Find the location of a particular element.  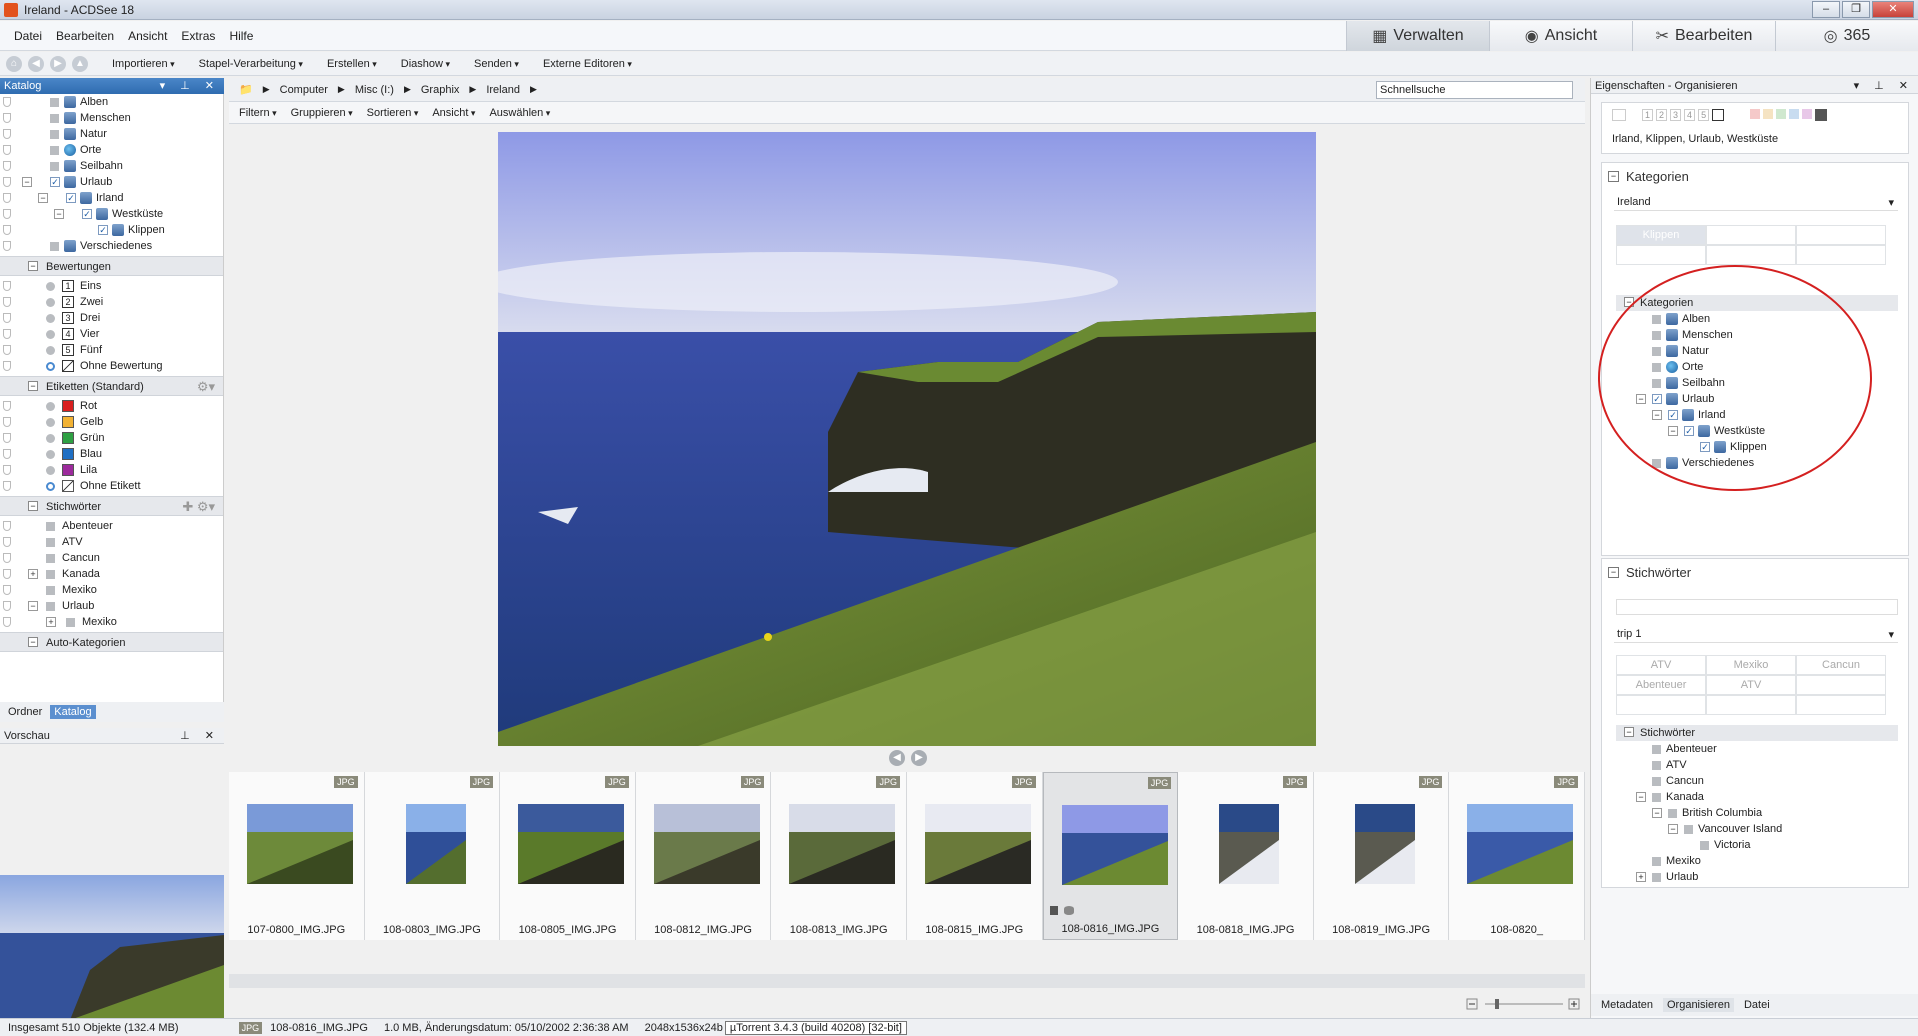

color-label-item: Grün is located at coordinates (111, 438).